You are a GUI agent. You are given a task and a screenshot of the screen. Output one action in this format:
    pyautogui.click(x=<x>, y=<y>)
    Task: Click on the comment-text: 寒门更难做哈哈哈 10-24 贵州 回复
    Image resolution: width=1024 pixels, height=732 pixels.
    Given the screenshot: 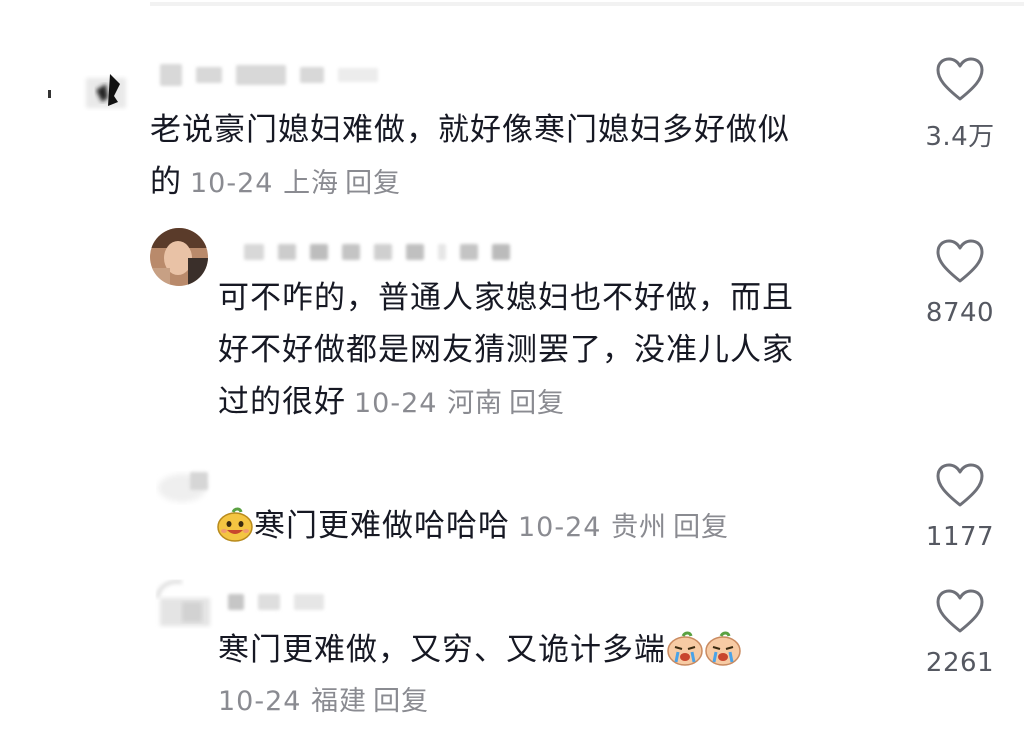 What is the action you would take?
    pyautogui.click(x=566, y=527)
    